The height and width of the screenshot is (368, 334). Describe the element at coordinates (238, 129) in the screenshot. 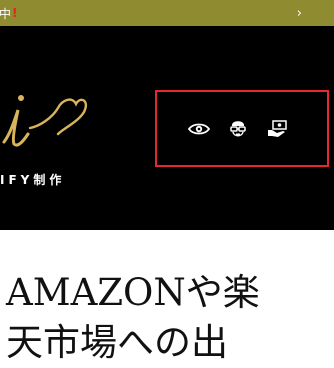

I see `avatar-glasses-icon` at that location.